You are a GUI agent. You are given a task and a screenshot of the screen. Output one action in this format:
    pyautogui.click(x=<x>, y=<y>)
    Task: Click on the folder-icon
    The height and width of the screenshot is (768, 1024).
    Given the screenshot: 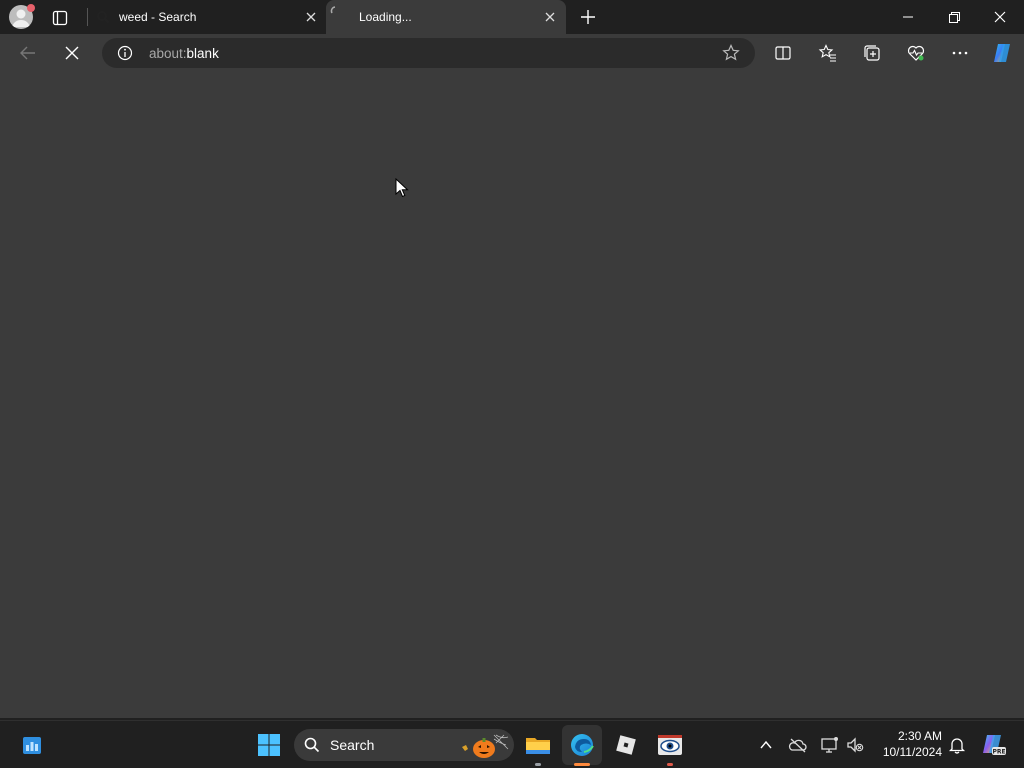 What is the action you would take?
    pyautogui.click(x=538, y=746)
    